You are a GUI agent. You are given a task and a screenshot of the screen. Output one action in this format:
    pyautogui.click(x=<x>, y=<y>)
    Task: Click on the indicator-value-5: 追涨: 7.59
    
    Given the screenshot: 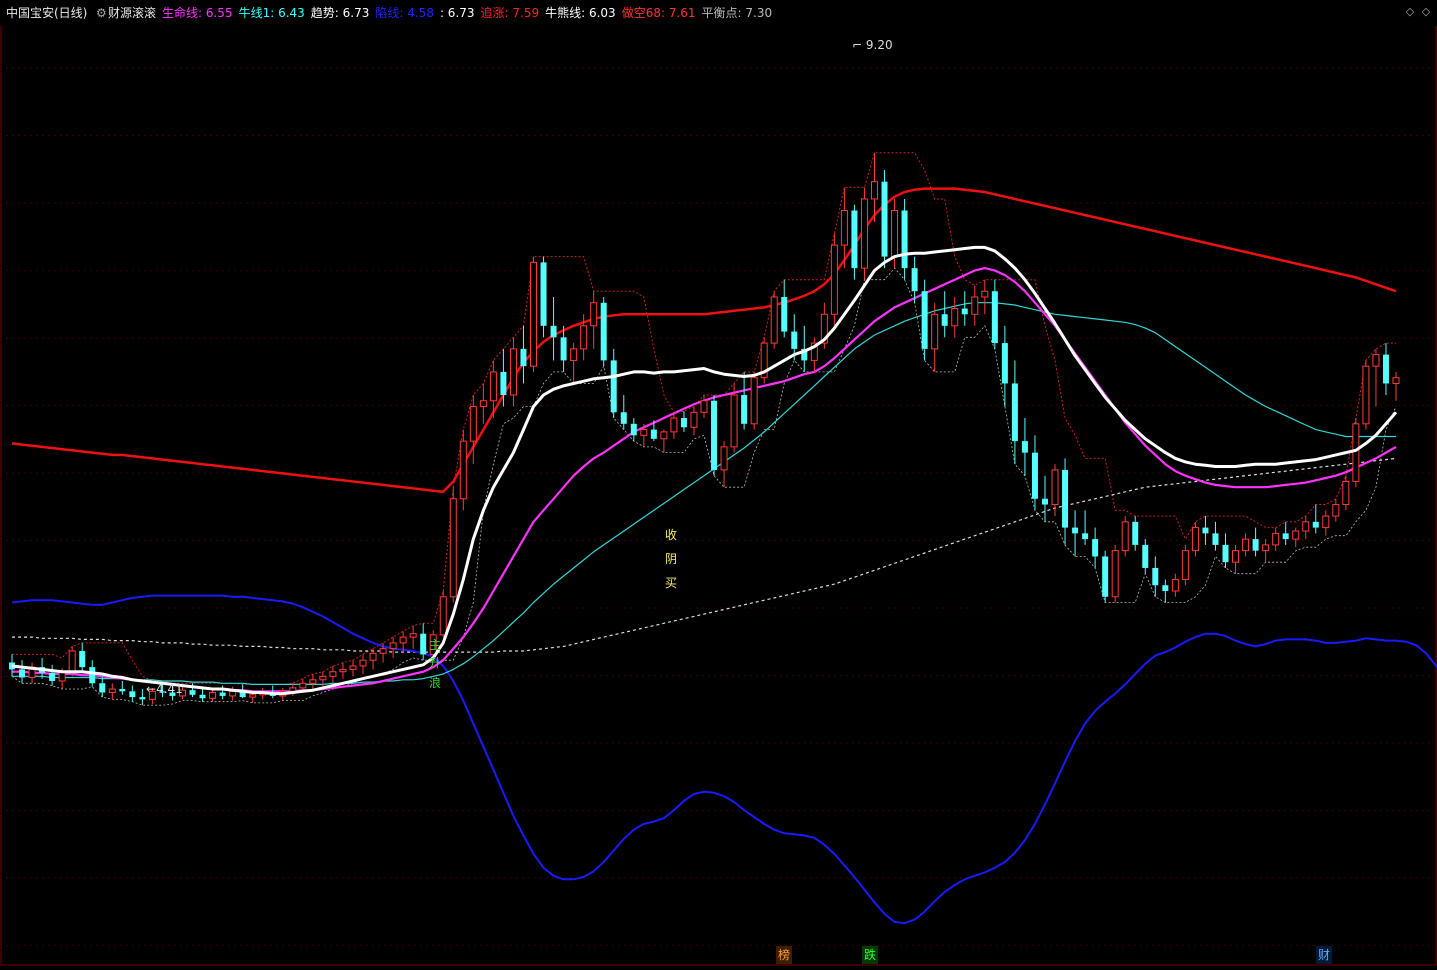 What is the action you would take?
    pyautogui.click(x=510, y=13)
    